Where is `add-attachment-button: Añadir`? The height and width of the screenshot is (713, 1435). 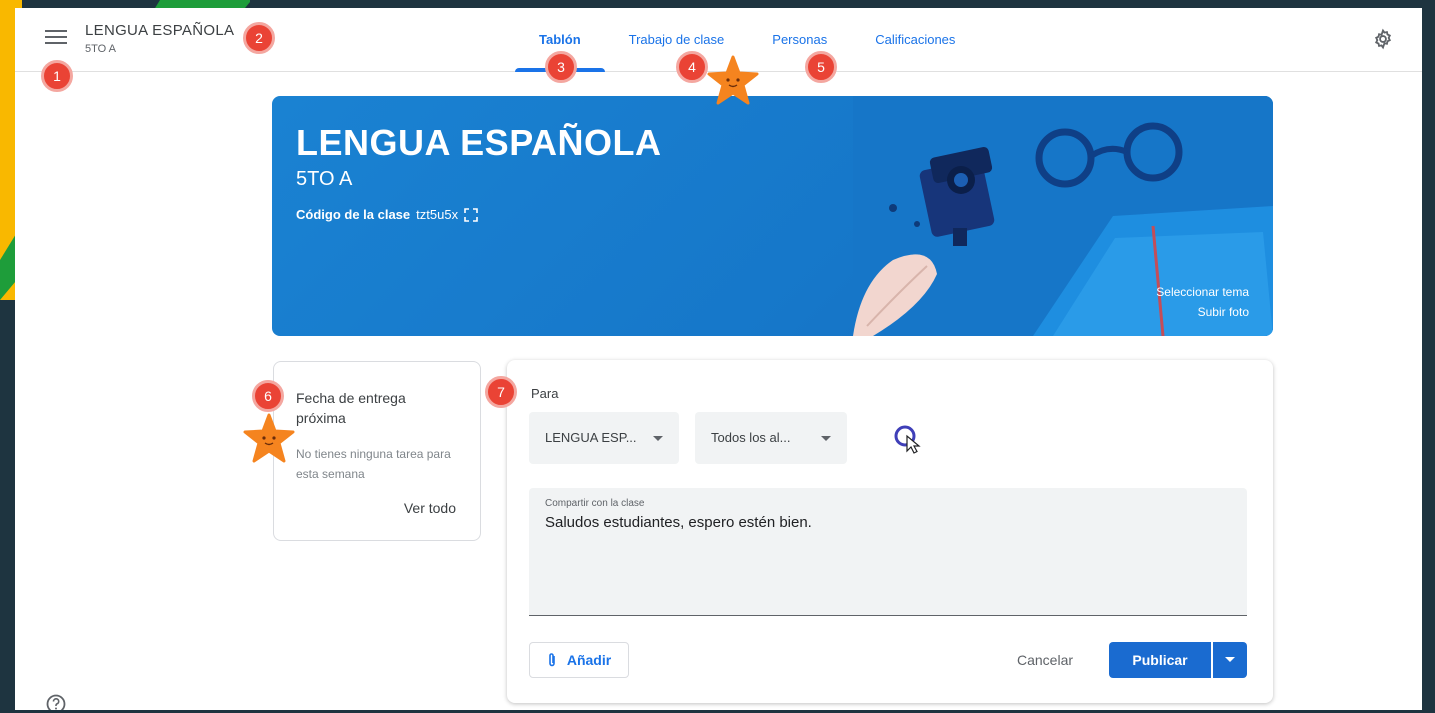
add-attachment-button: Añadir is located at coordinates (579, 660).